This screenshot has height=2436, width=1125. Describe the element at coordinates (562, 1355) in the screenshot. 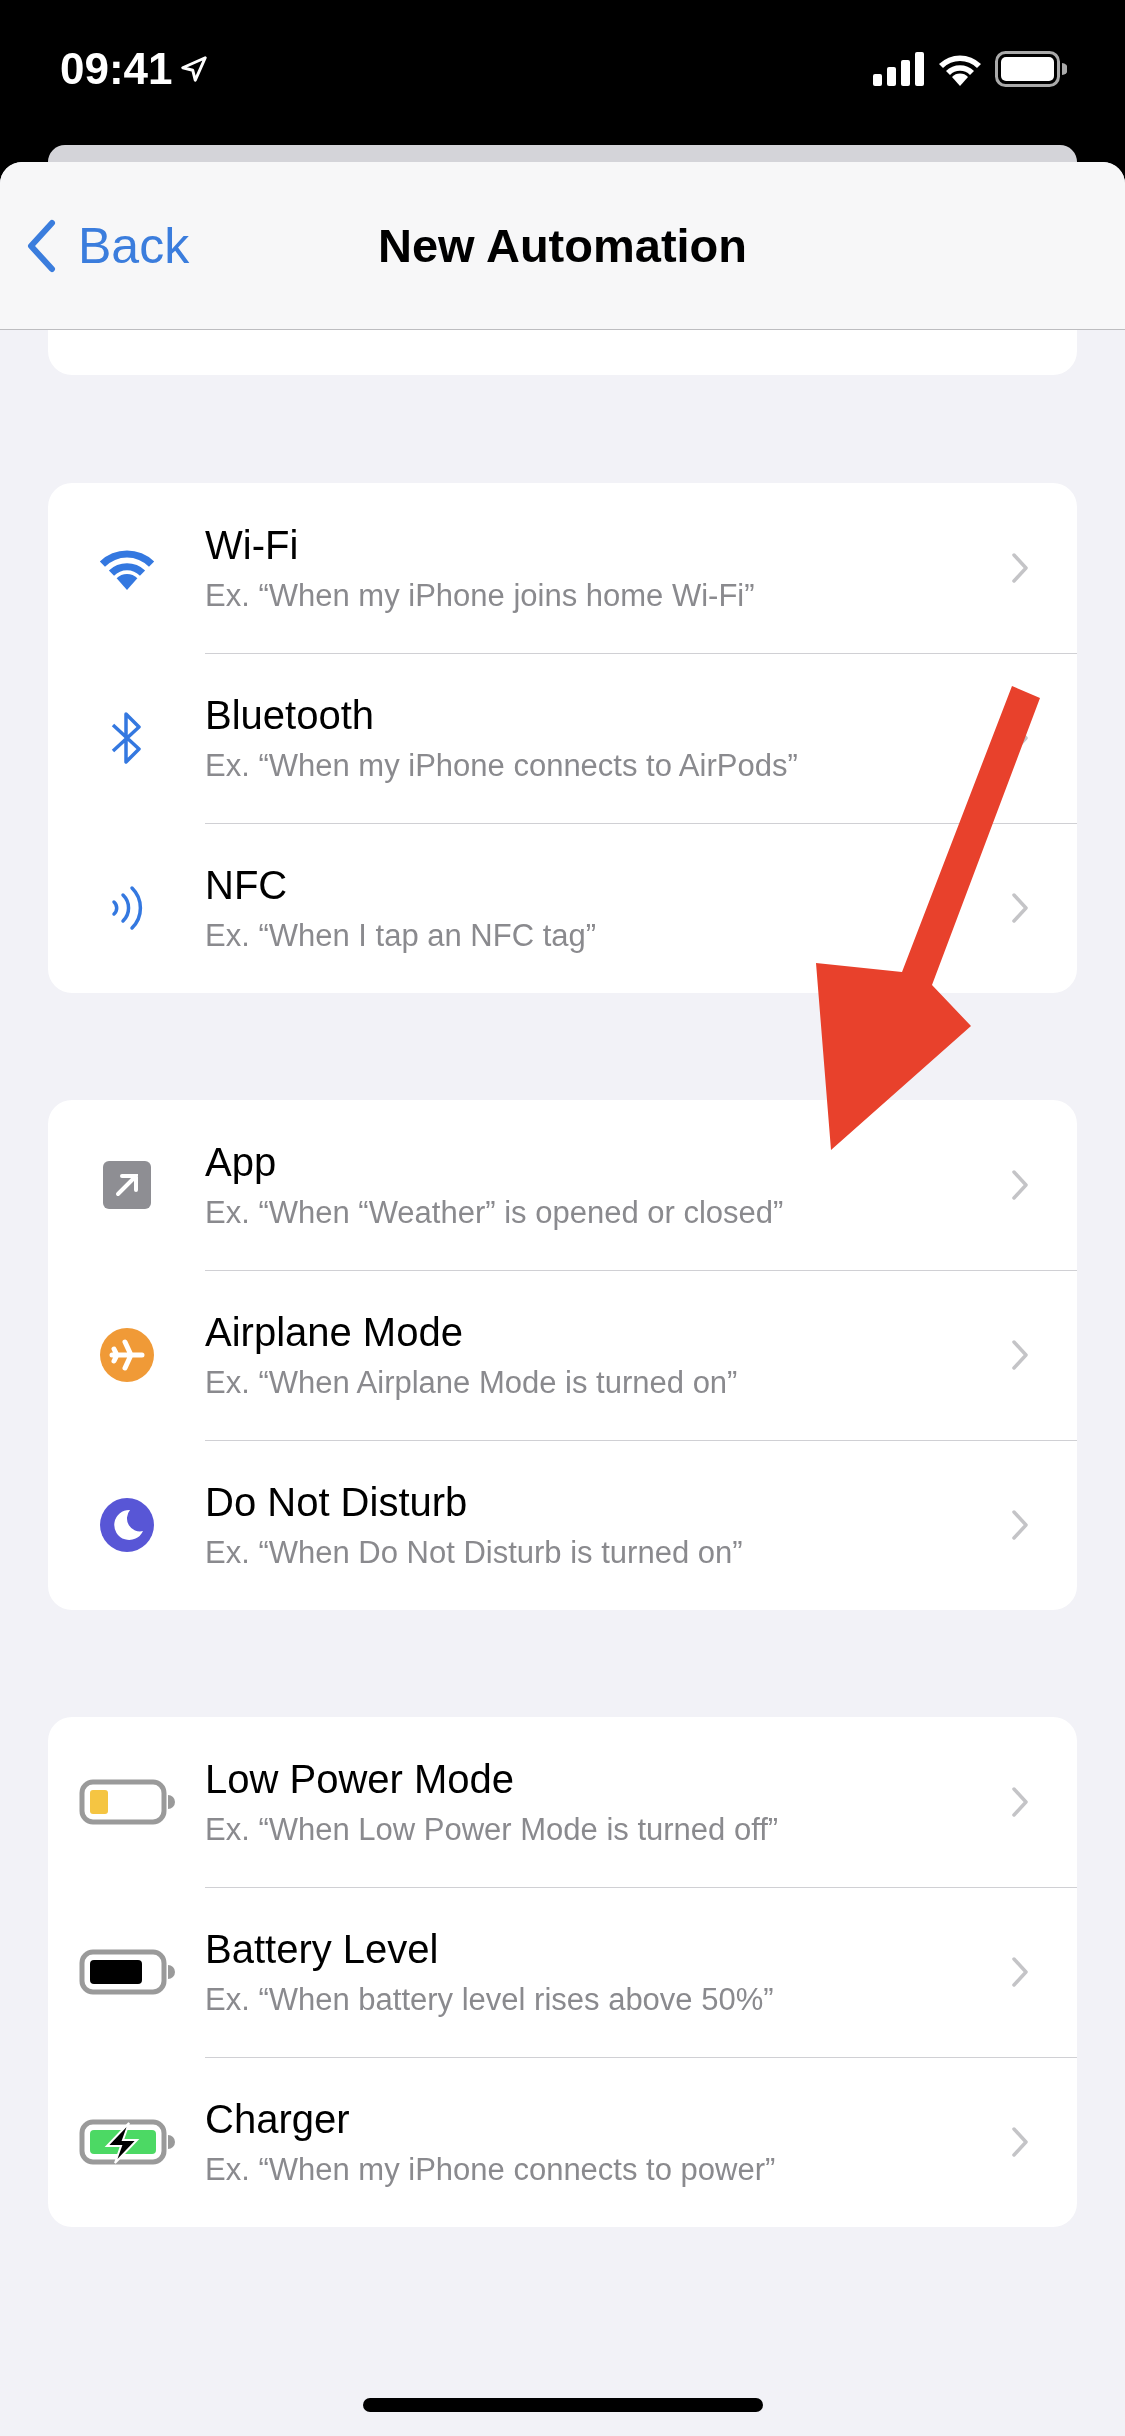

I see `trigger-row: Airplane Mode Ex. “When Airplane Mode is turned on”` at that location.